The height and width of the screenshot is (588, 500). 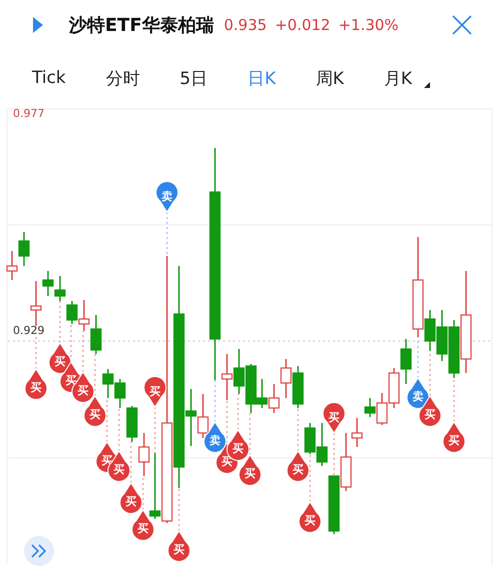 What do you see at coordinates (302, 25) in the screenshot?
I see `price-change: +0.012` at bounding box center [302, 25].